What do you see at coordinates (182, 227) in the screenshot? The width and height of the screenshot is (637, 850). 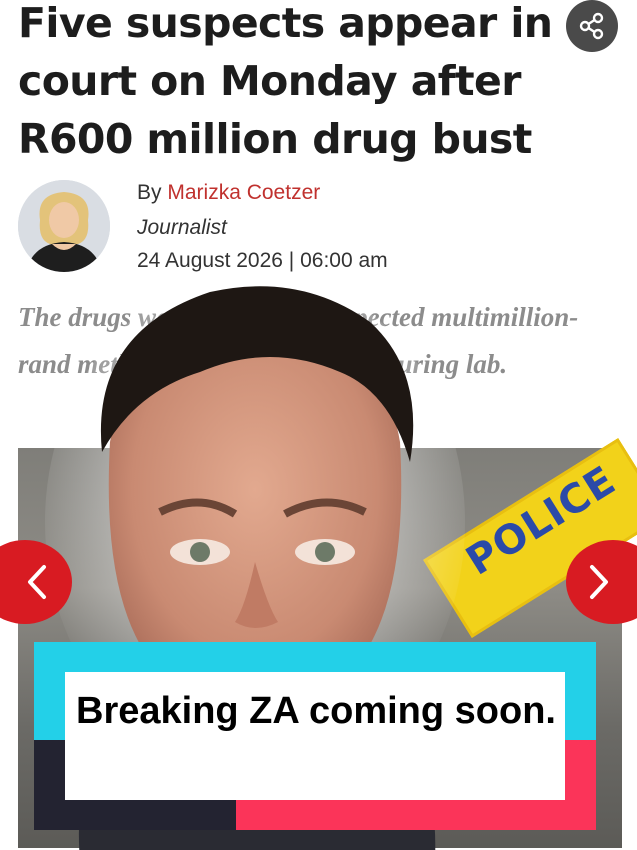 I see `author-role: Journalist` at bounding box center [182, 227].